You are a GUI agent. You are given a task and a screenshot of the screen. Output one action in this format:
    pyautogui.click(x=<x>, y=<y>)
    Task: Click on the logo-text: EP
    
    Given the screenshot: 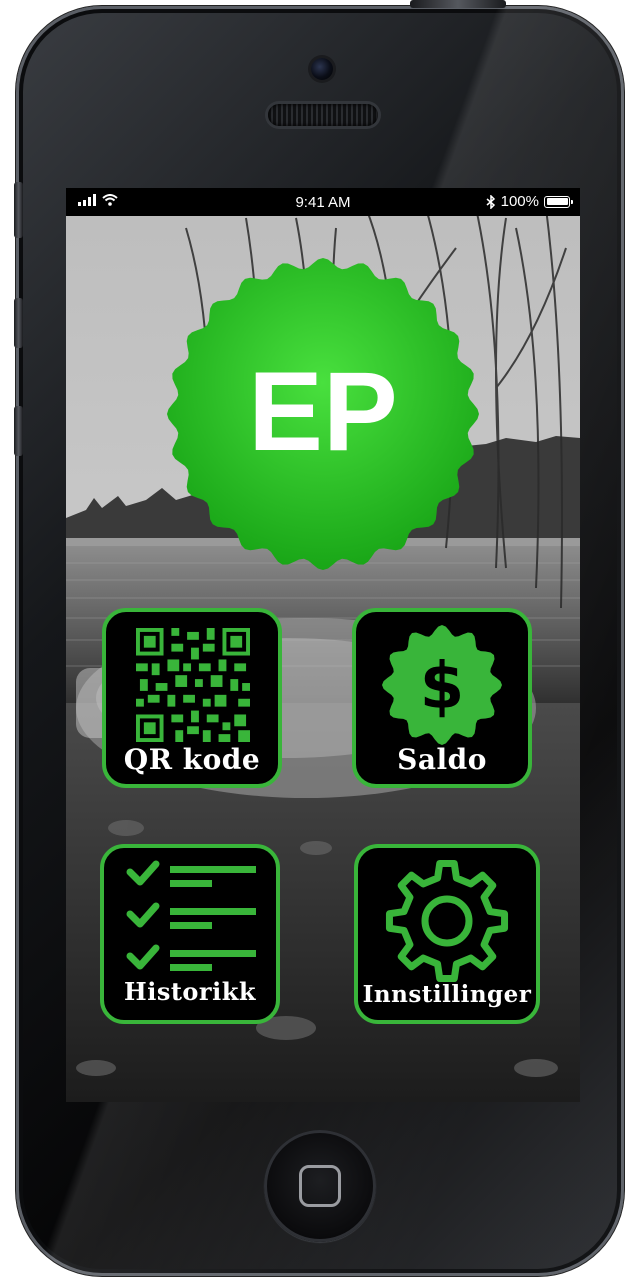 What is the action you would take?
    pyautogui.click(x=322, y=411)
    